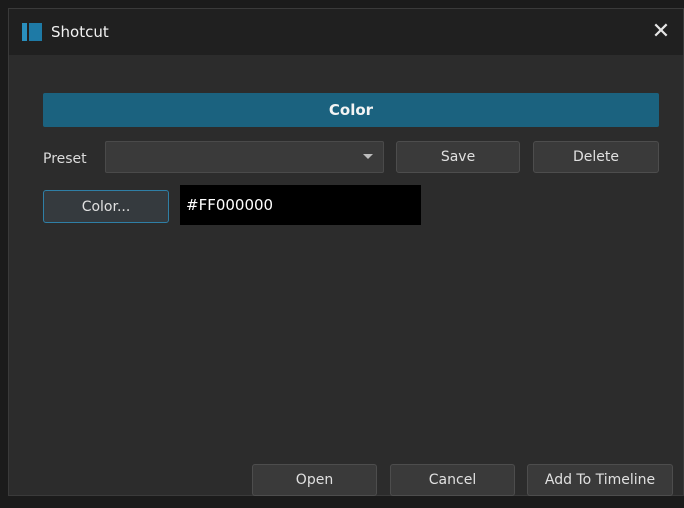 This screenshot has height=508, width=684. Describe the element at coordinates (80, 32) in the screenshot. I see `window-title: Shotcut` at that location.